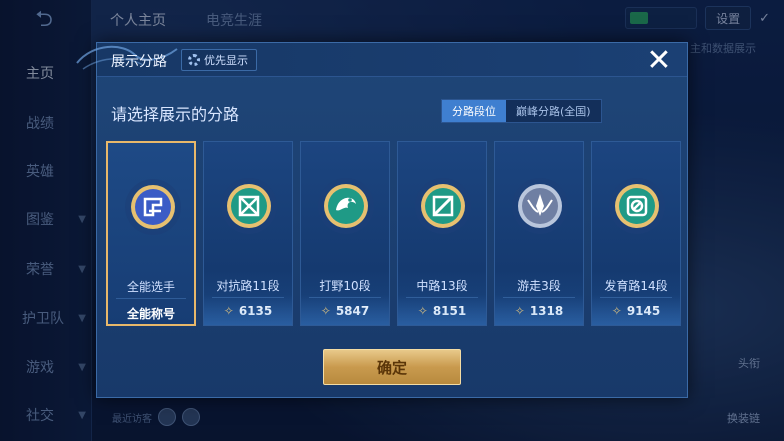  What do you see at coordinates (553, 111) in the screenshot?
I see `tab-peak-lane: 巅峰分路(全国)` at bounding box center [553, 111].